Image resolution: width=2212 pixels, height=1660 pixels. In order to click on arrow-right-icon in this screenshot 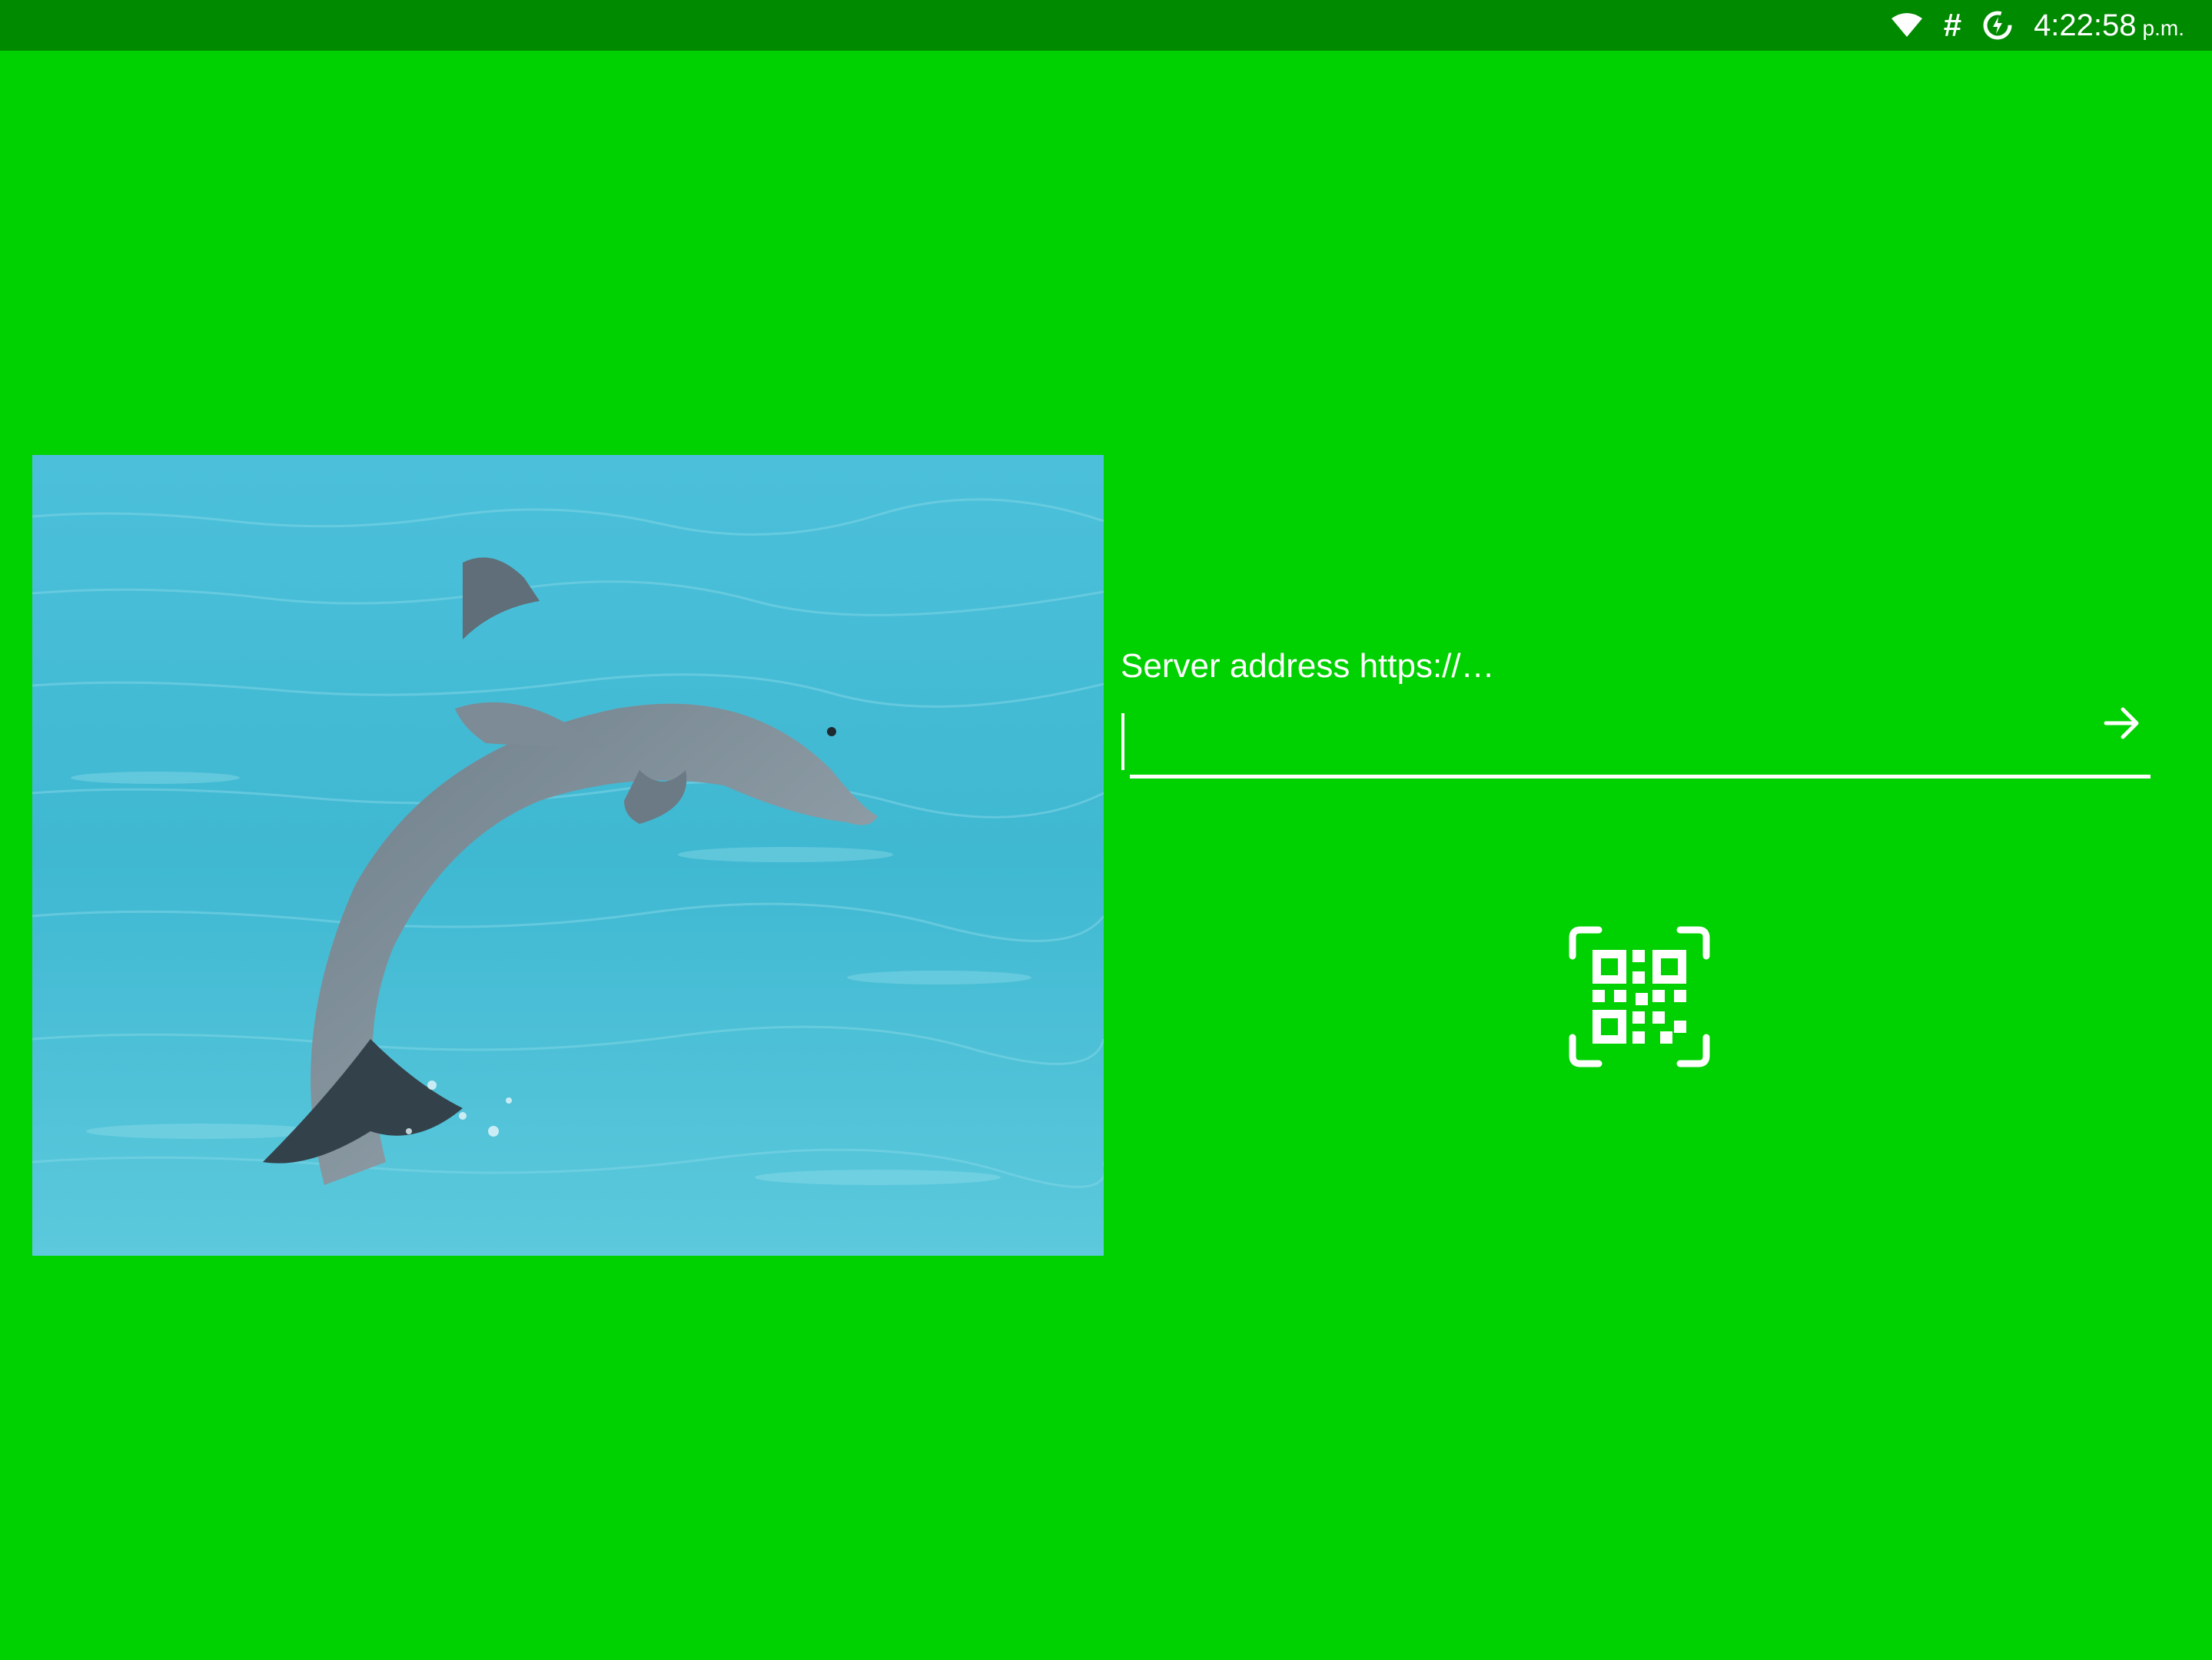, I will do `click(2121, 723)`.